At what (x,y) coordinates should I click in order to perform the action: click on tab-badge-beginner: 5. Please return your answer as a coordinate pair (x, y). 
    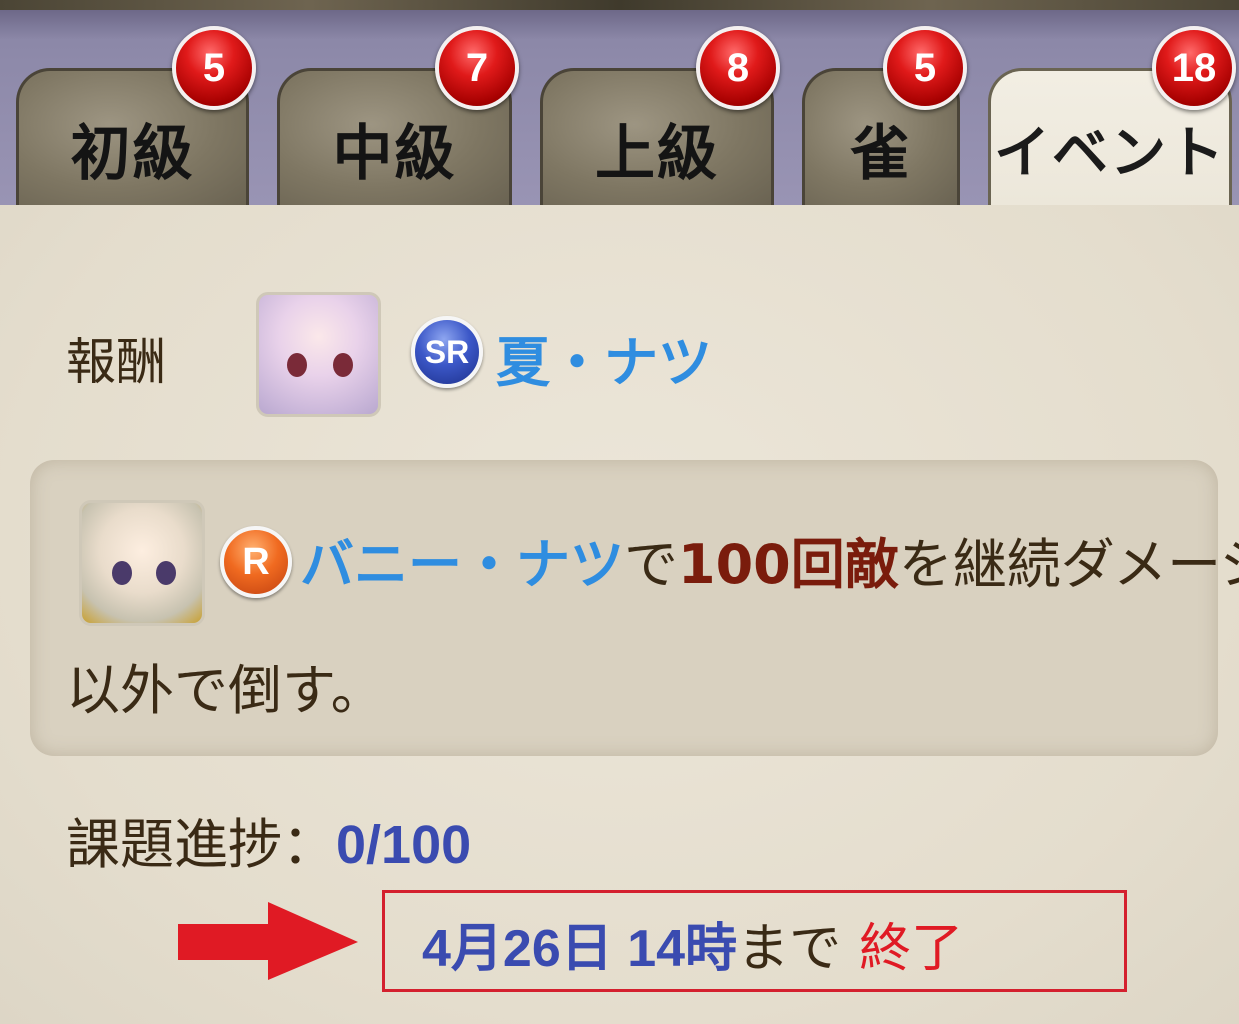
    Looking at the image, I should click on (214, 68).